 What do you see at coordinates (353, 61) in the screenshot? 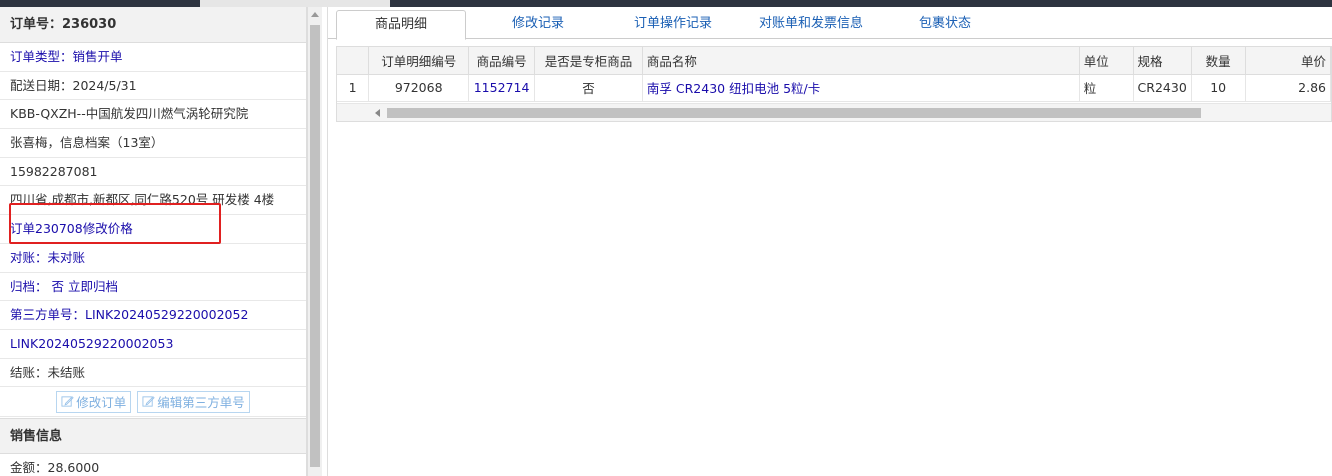
I see `header-cell-index` at bounding box center [353, 61].